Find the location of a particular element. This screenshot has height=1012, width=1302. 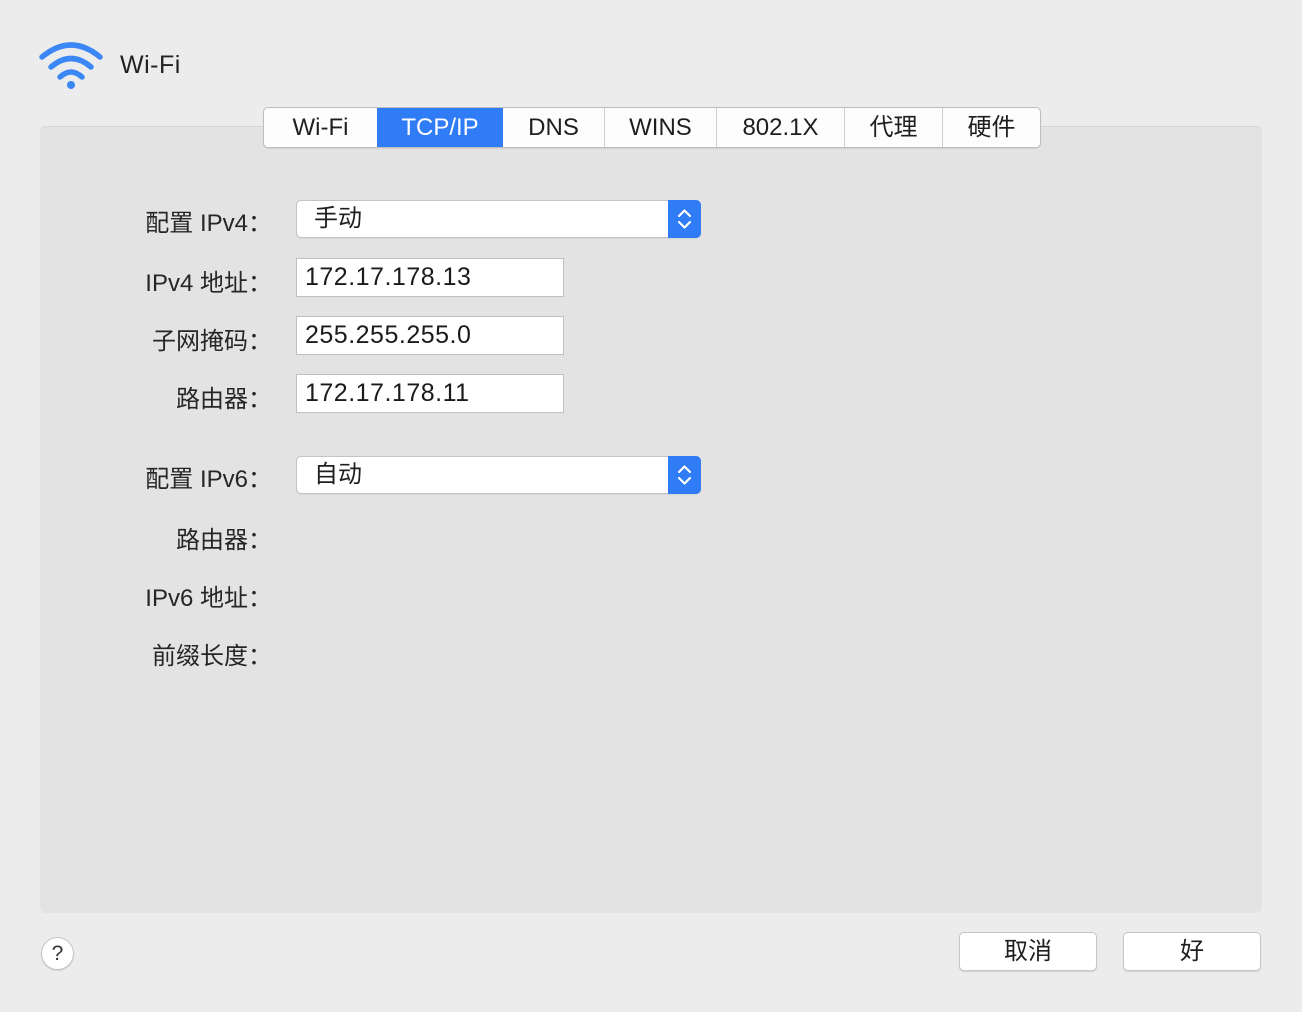

ipv6-address-label: IPv6 地址： is located at coordinates (208, 598).